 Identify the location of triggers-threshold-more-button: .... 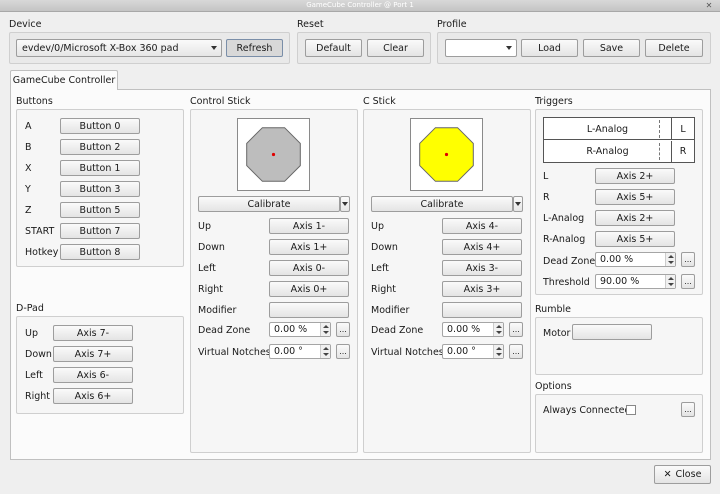
(688, 281).